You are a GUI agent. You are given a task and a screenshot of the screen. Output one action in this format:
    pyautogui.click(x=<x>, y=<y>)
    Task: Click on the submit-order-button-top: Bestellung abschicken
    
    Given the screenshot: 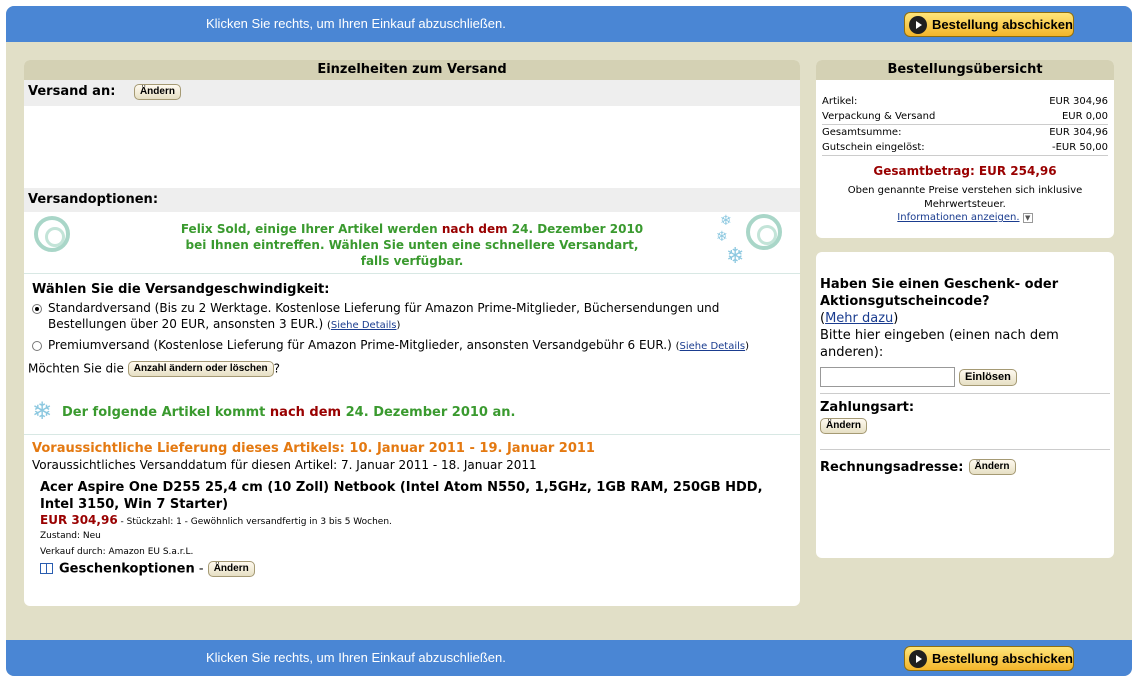 What is the action you would take?
    pyautogui.click(x=989, y=24)
    